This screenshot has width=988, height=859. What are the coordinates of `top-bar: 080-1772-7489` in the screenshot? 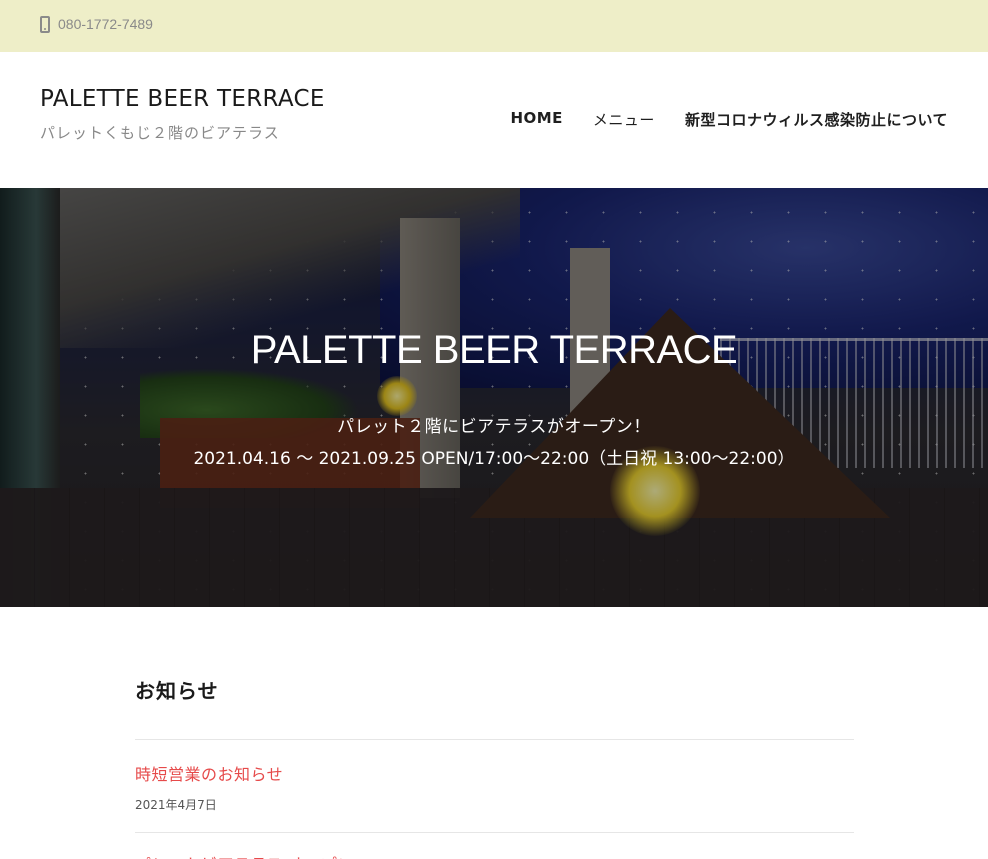 It's located at (494, 26).